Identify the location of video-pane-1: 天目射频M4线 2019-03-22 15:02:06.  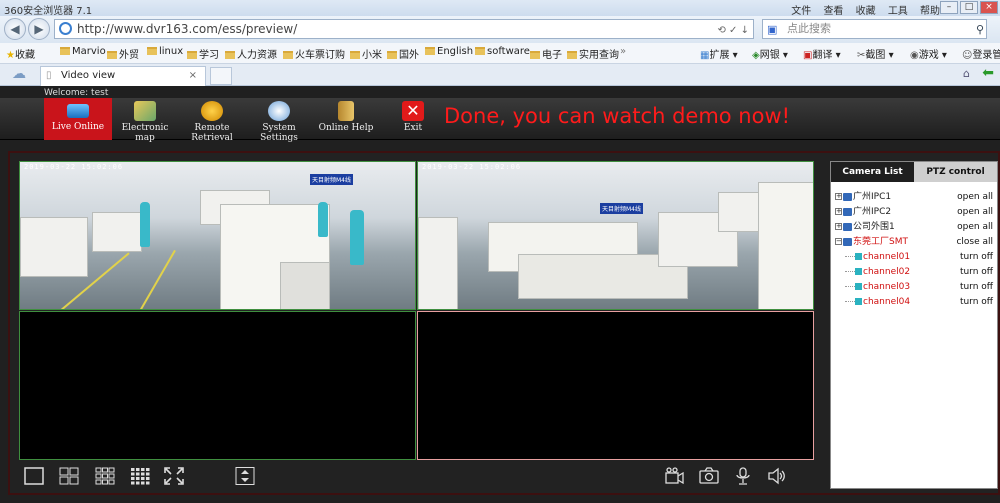
(217, 235).